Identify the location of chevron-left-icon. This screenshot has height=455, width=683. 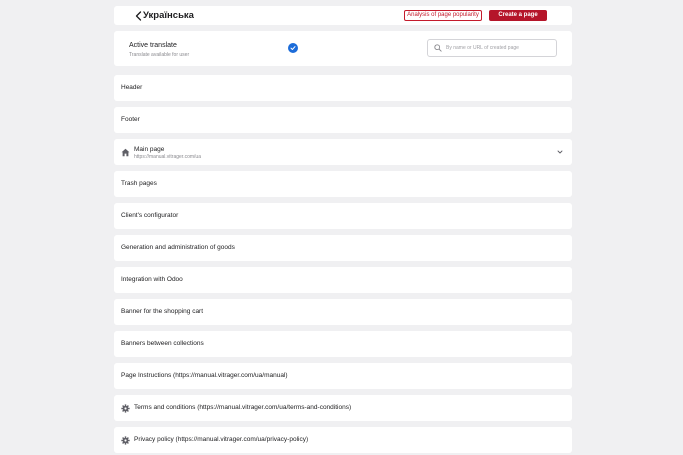
(138, 15).